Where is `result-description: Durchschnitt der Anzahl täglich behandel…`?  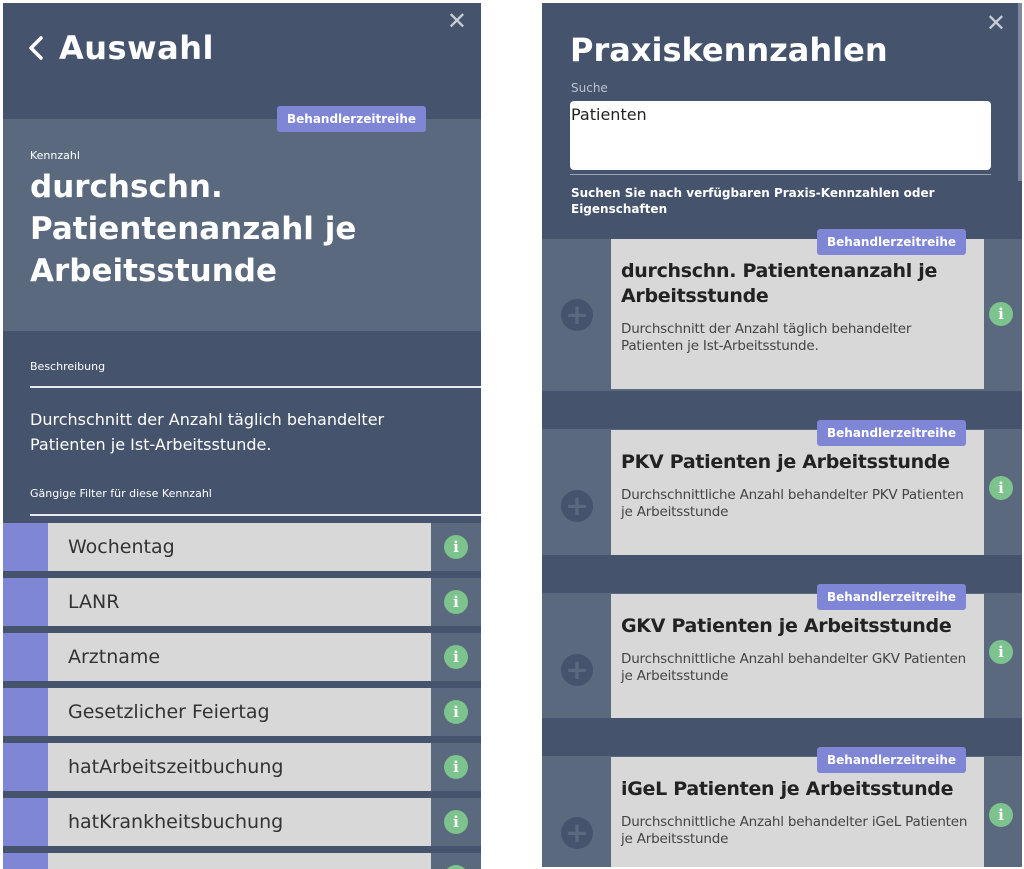 result-description: Durchschnitt der Anzahl täglich behandel… is located at coordinates (766, 337).